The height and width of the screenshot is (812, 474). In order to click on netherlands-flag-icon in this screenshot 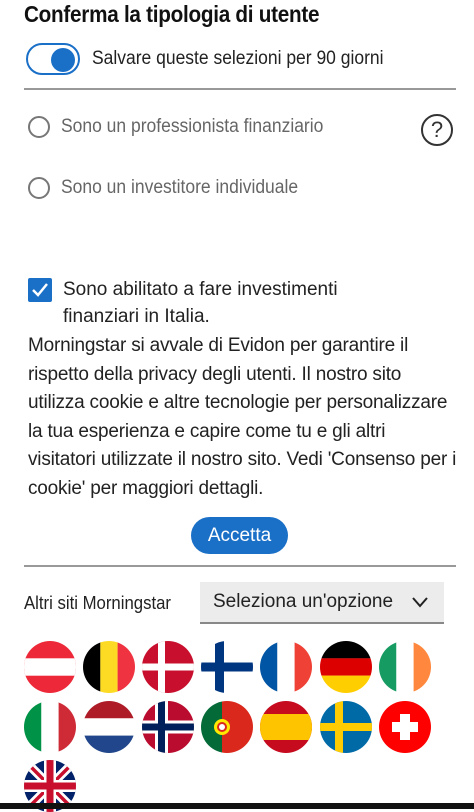, I will do `click(109, 727)`.